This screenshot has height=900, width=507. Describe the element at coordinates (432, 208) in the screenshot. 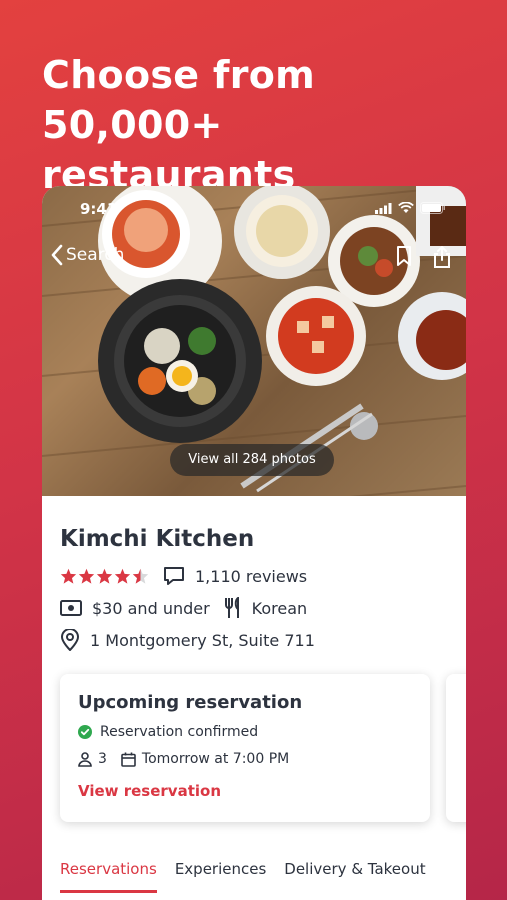

I see `battery-icon` at that location.